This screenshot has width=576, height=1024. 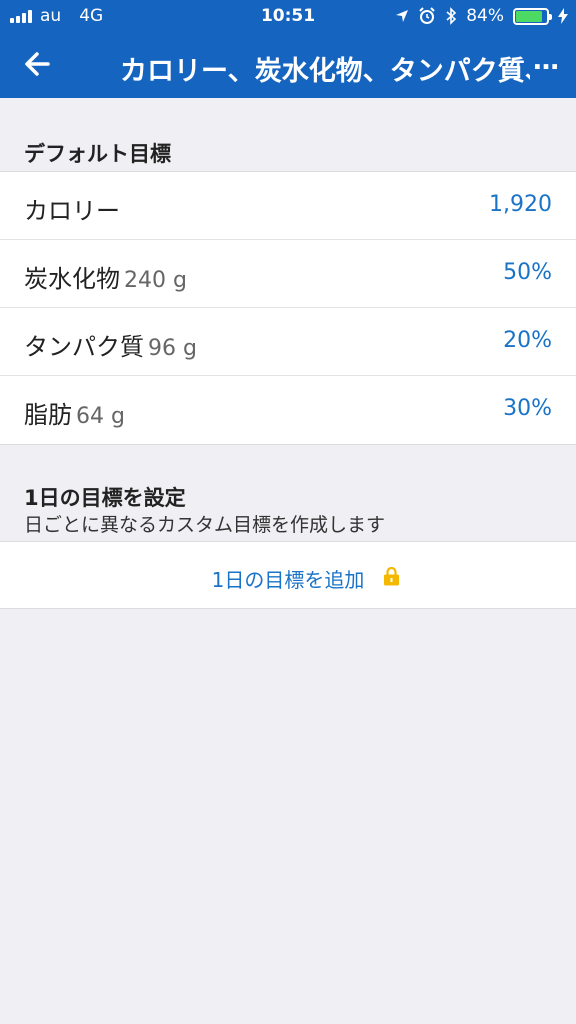 I want to click on status-bar: au 4G 10:51 84%, so click(x=288, y=17).